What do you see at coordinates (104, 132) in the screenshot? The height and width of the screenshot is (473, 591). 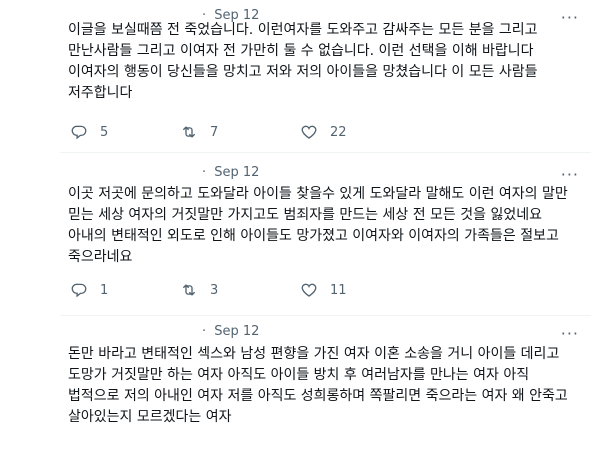 I see `reply-count: 5` at bounding box center [104, 132].